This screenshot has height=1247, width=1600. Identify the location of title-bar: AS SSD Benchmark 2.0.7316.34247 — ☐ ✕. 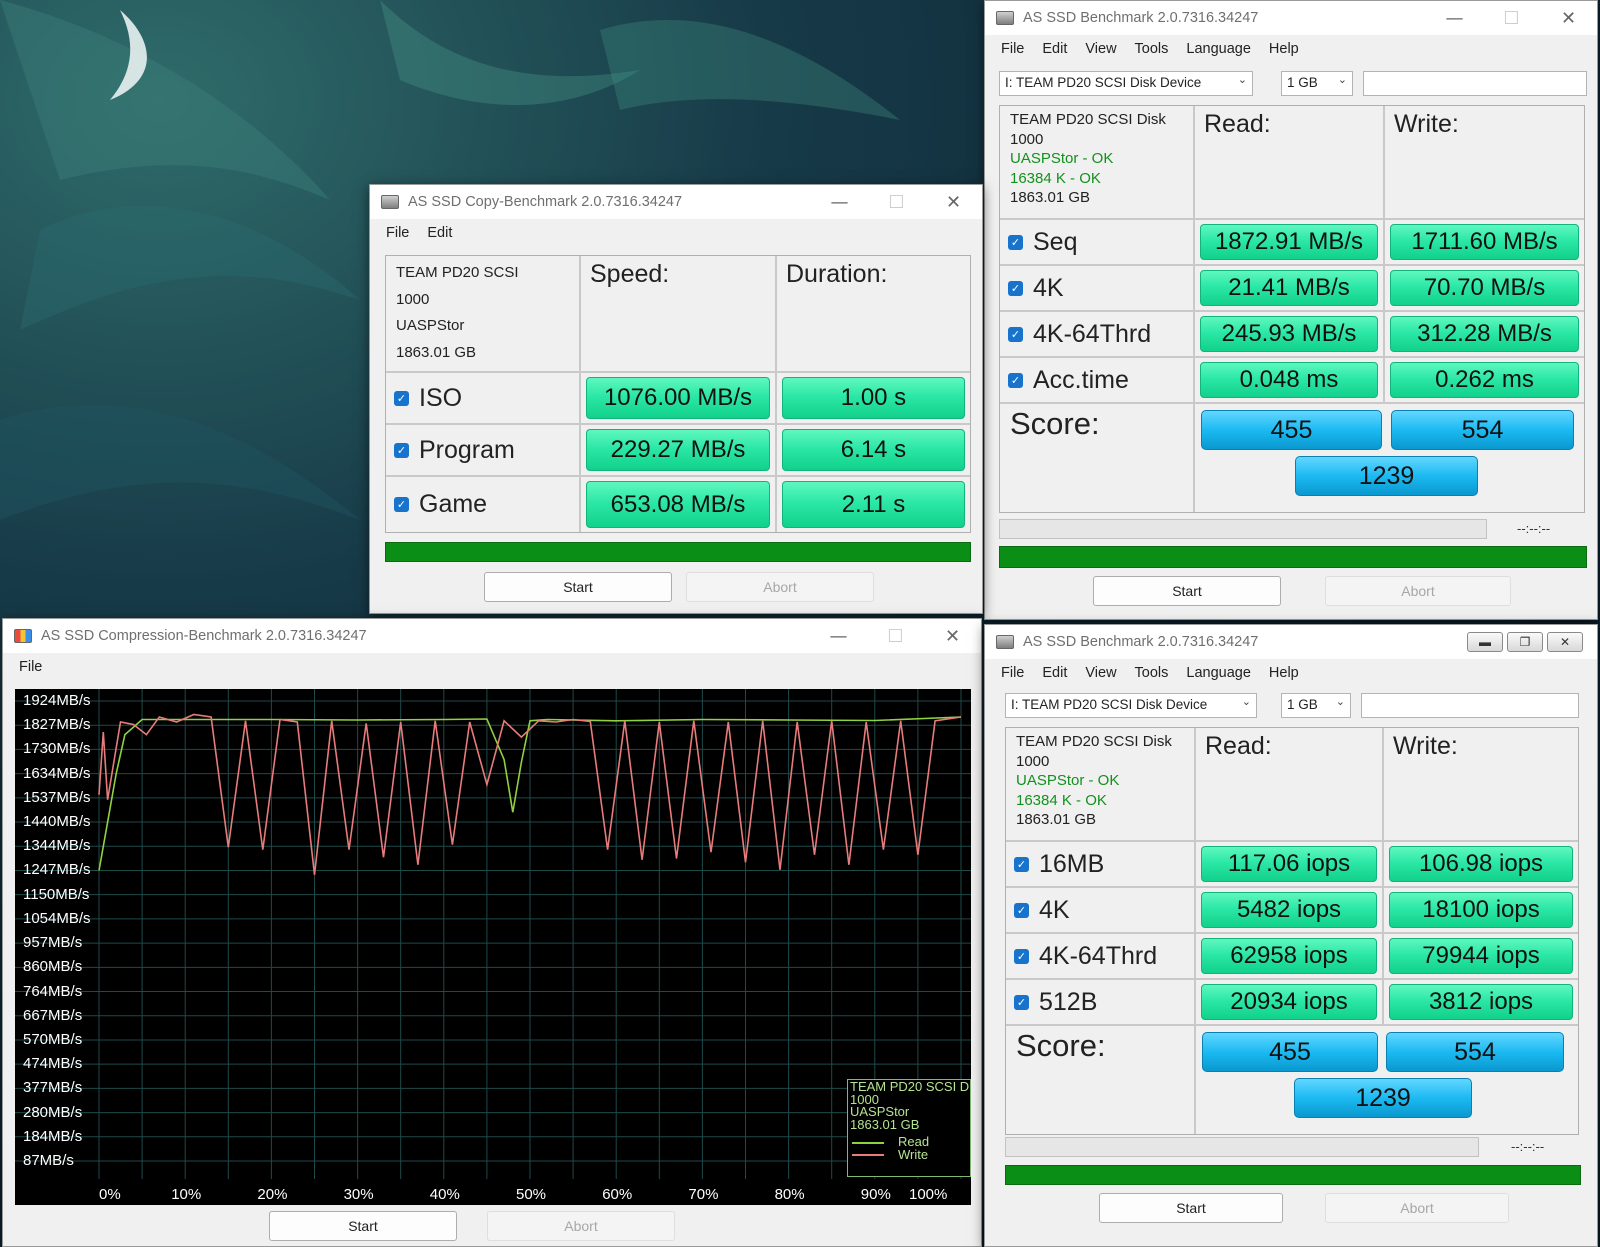
(1291, 18).